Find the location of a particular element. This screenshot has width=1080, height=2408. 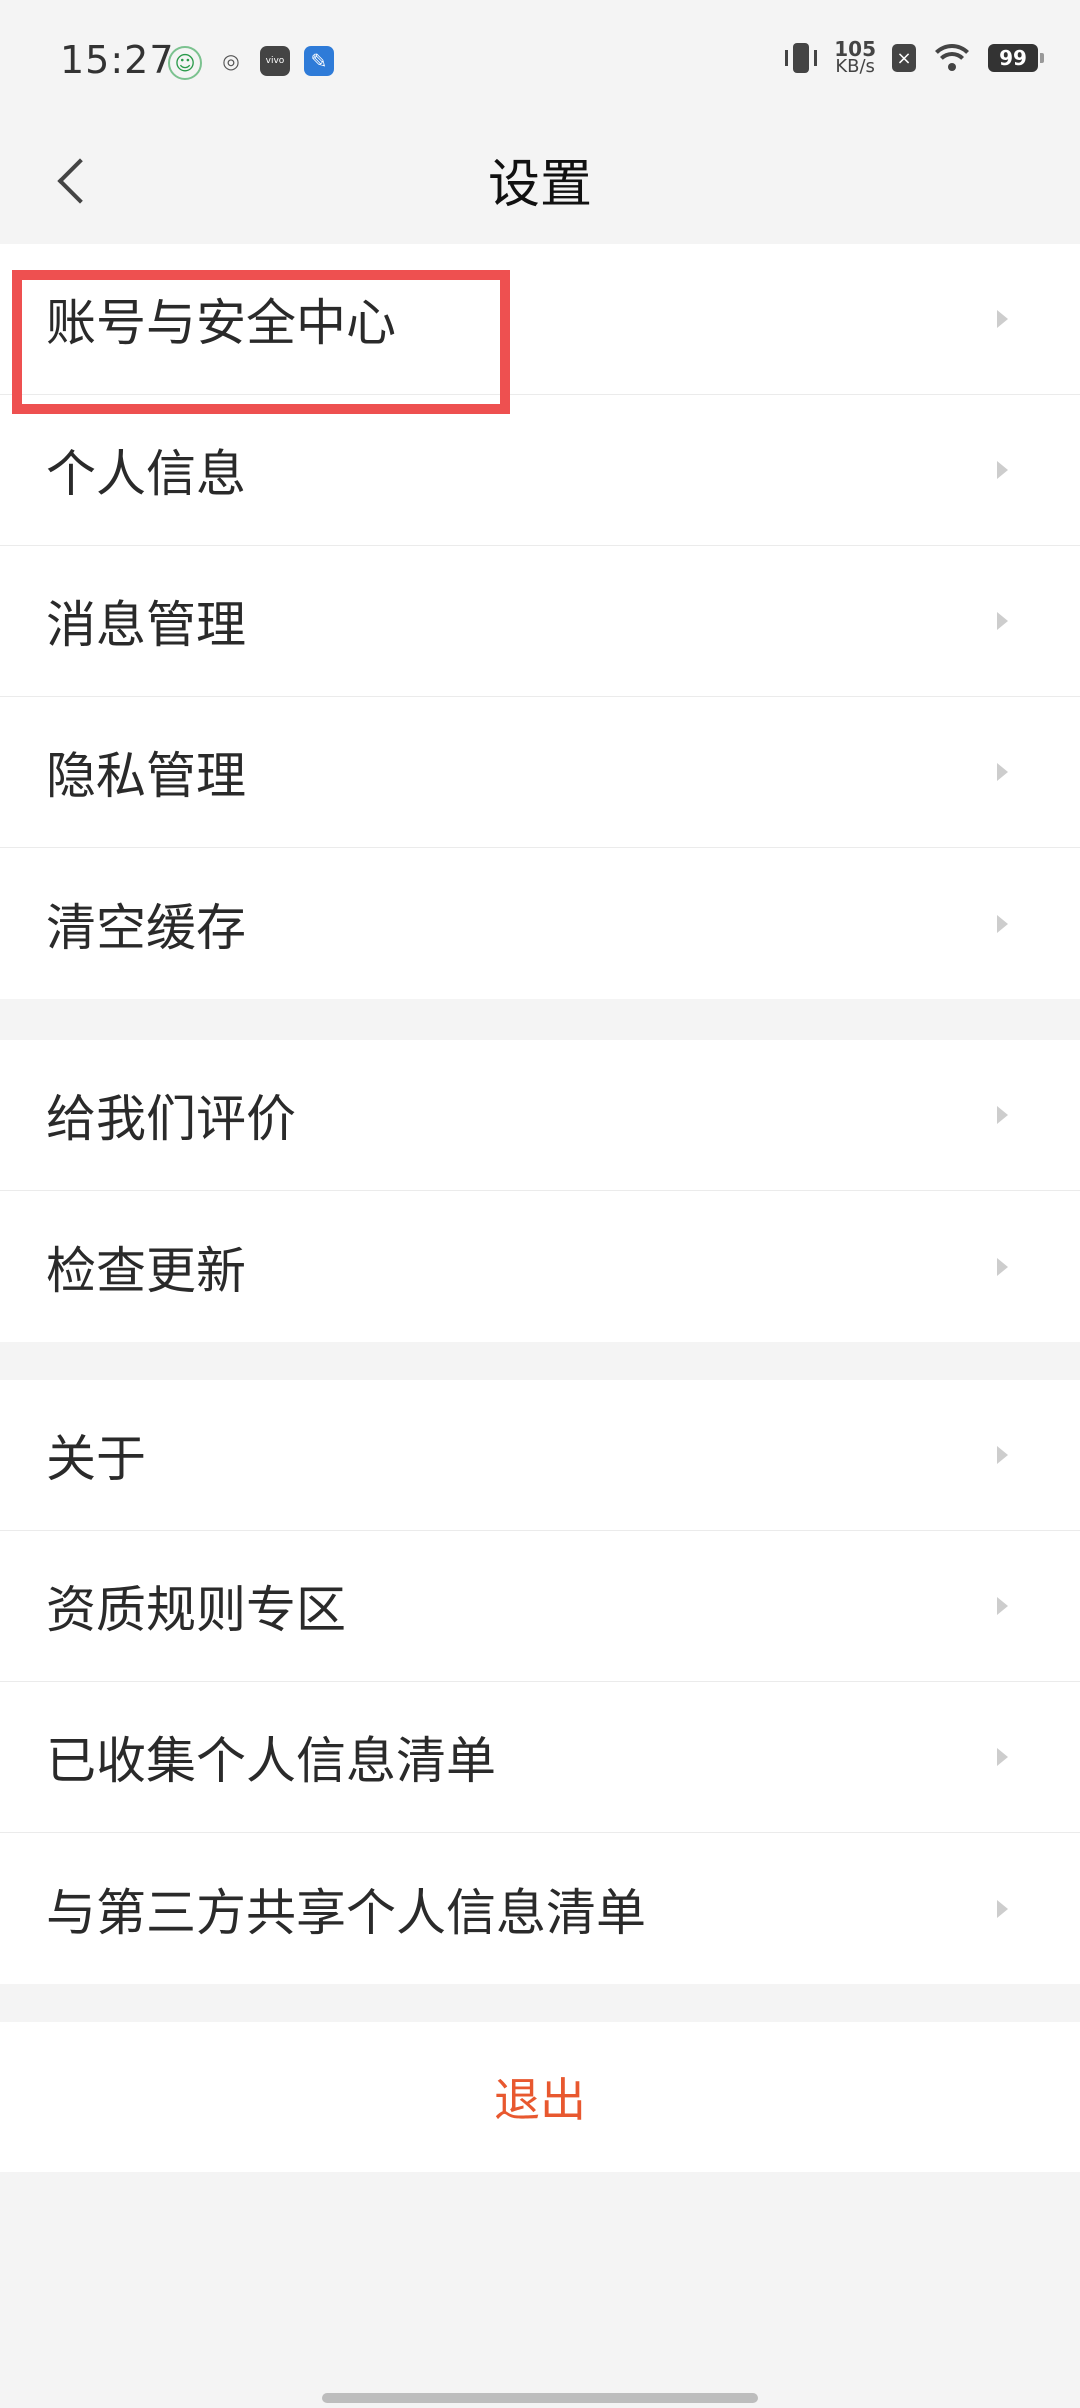

qq-icon: ☺ is located at coordinates (185, 63).